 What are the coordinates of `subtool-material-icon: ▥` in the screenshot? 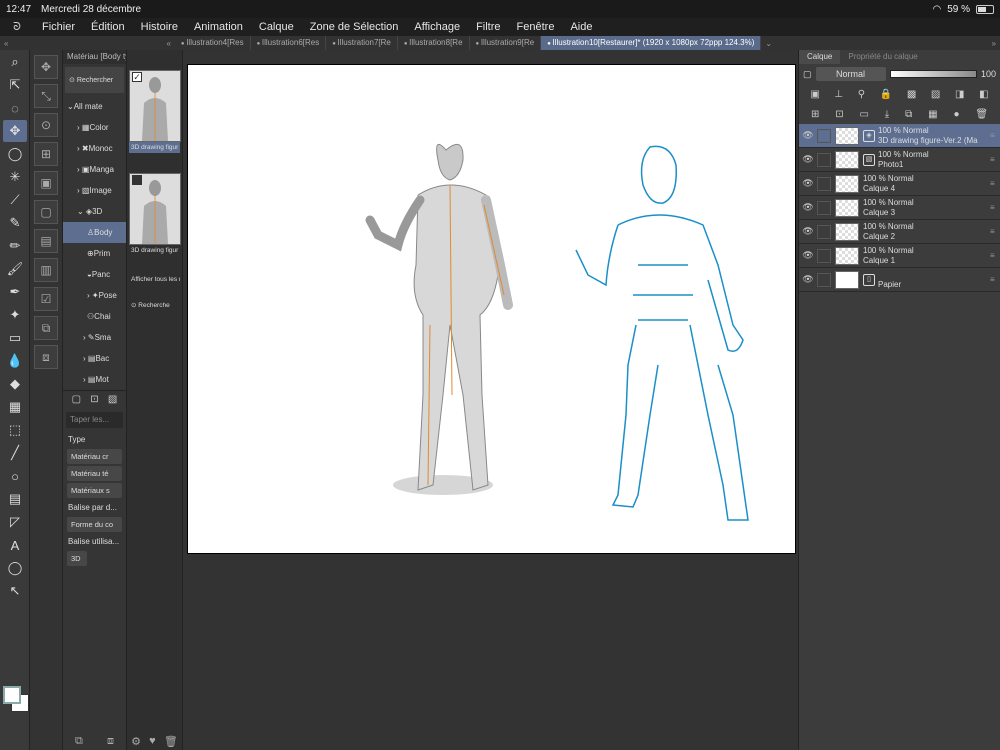 It's located at (46, 270).